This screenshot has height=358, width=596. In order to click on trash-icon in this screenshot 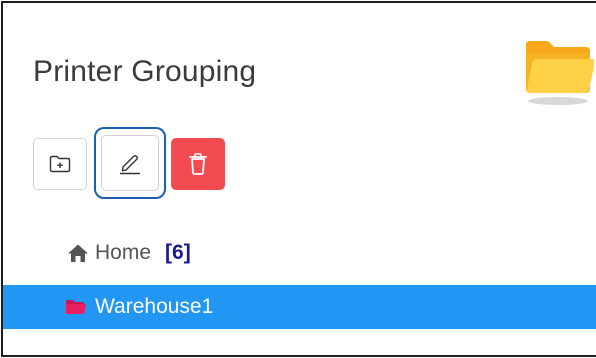, I will do `click(198, 164)`.